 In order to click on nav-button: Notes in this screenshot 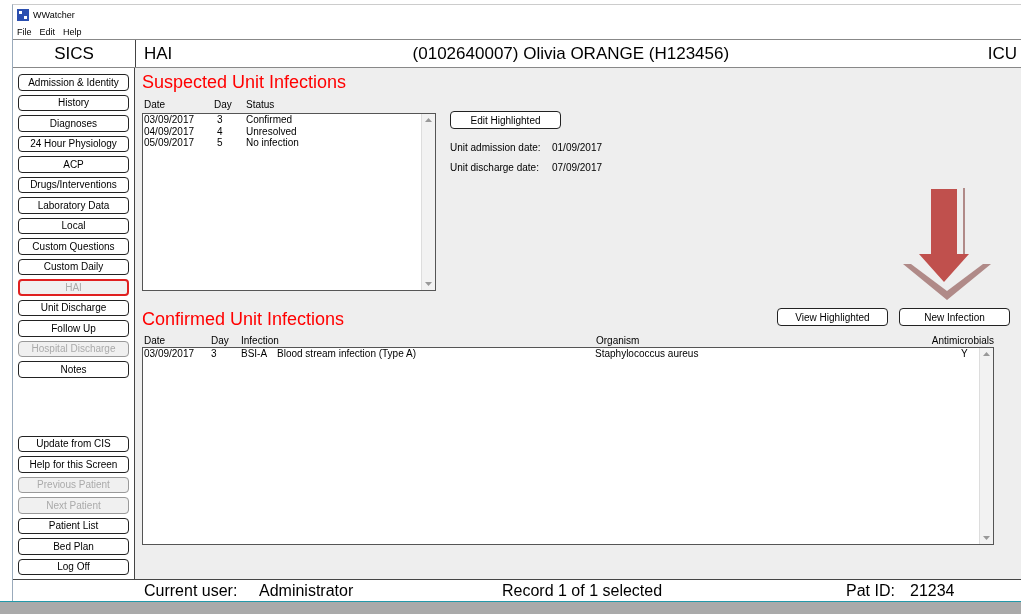, I will do `click(73, 369)`.